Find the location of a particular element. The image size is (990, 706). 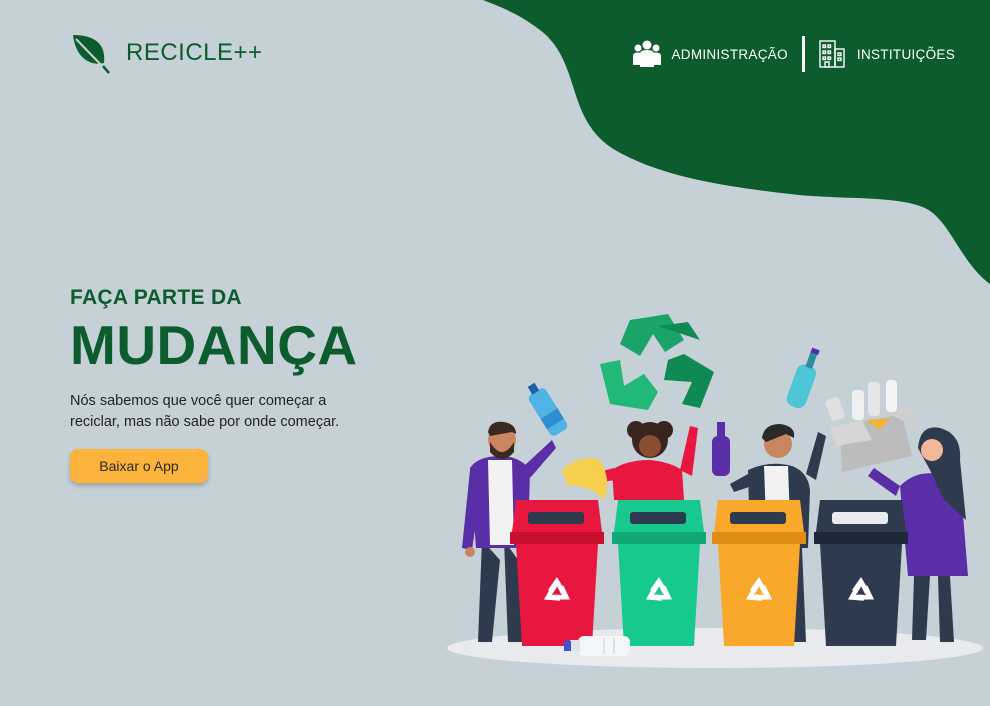

top-nav: ADMINISTRAÇÃO INSTITUIÇÕES is located at coordinates (794, 54).